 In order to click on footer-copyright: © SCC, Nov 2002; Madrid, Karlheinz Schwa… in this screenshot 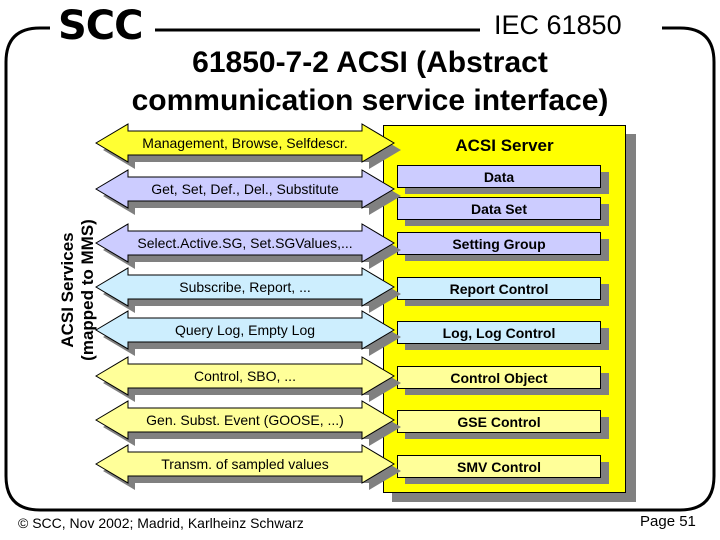, I will do `click(161, 523)`.